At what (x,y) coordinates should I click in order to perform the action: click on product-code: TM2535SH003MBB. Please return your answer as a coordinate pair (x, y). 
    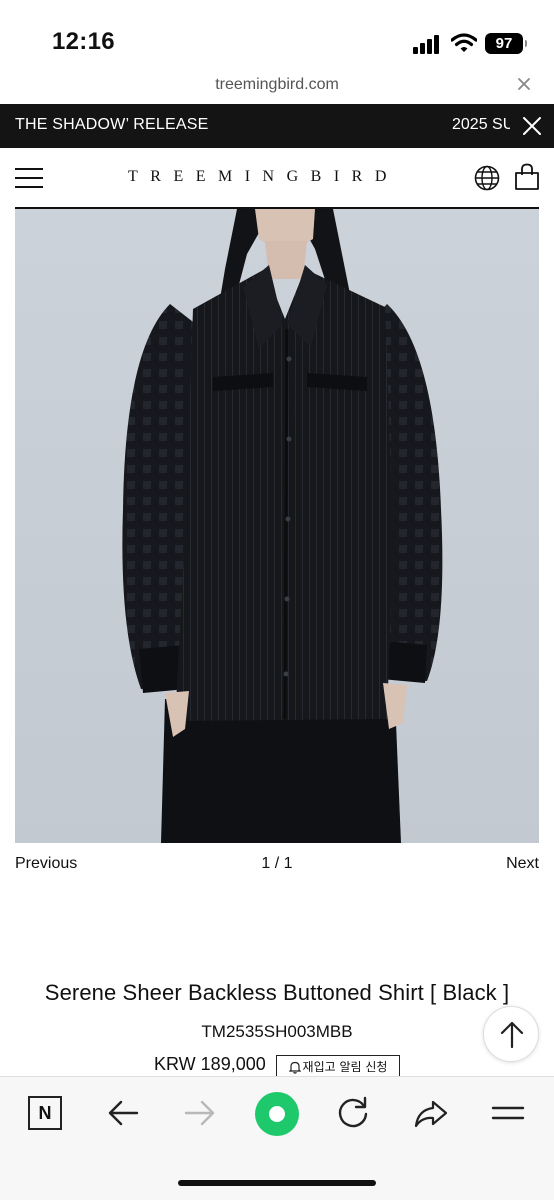
    Looking at the image, I should click on (277, 1031).